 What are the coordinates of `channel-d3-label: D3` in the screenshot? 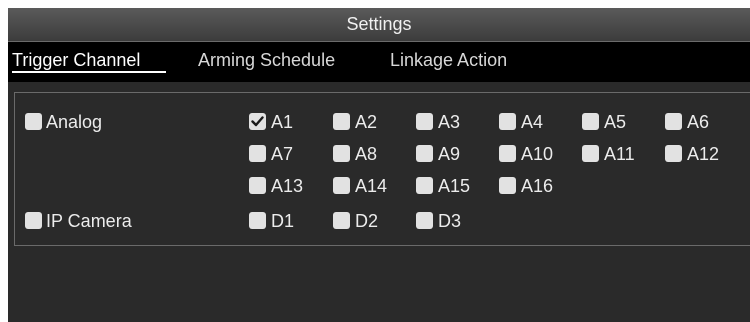 It's located at (450, 221).